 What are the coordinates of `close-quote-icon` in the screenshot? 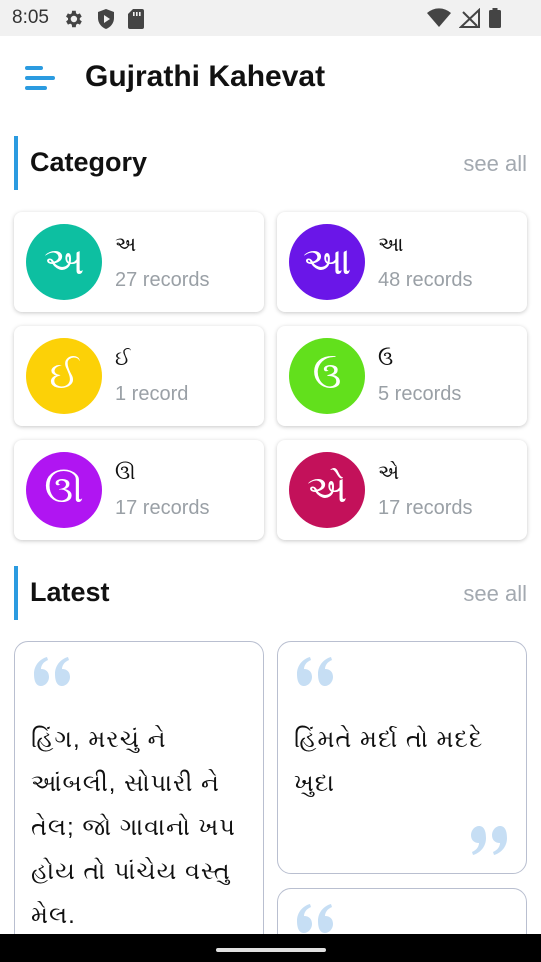 It's located at (489, 840).